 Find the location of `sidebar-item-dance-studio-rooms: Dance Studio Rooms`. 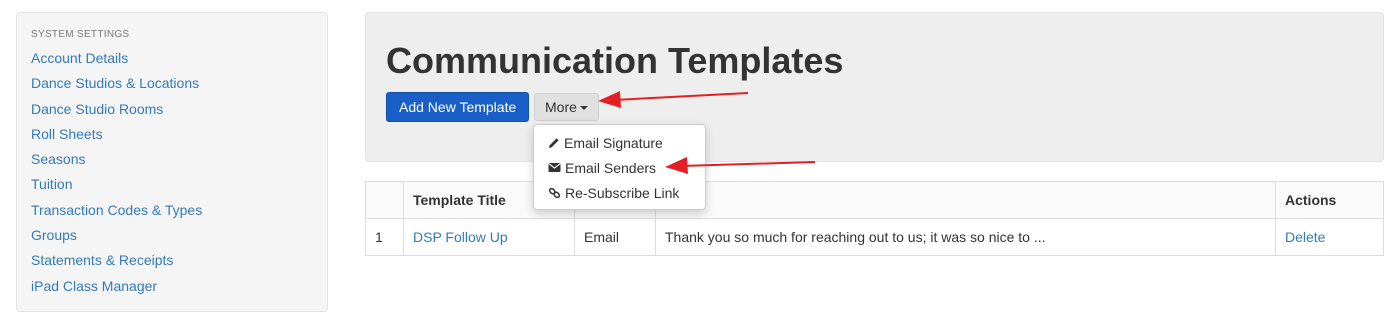

sidebar-item-dance-studio-rooms: Dance Studio Rooms is located at coordinates (172, 109).